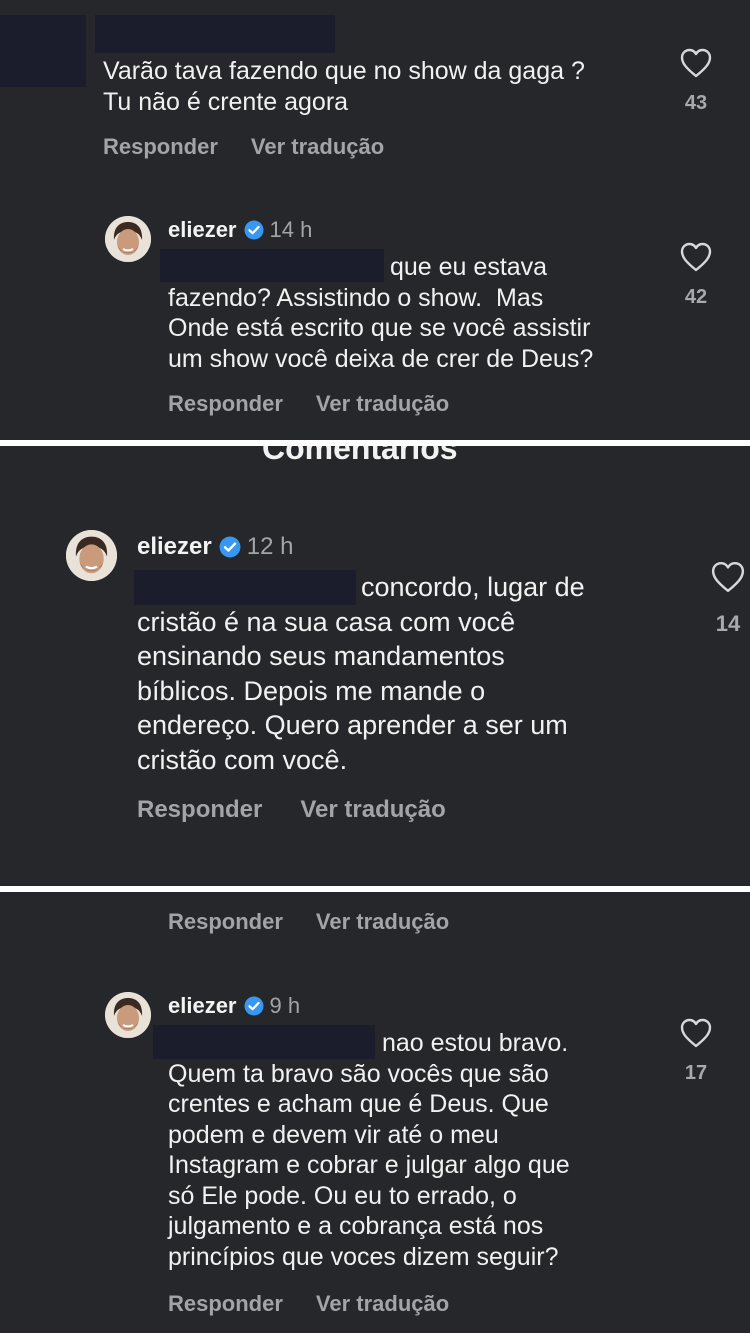  Describe the element at coordinates (379, 328) in the screenshot. I see `reply-line: Onde está escrito que se você assistir` at that location.